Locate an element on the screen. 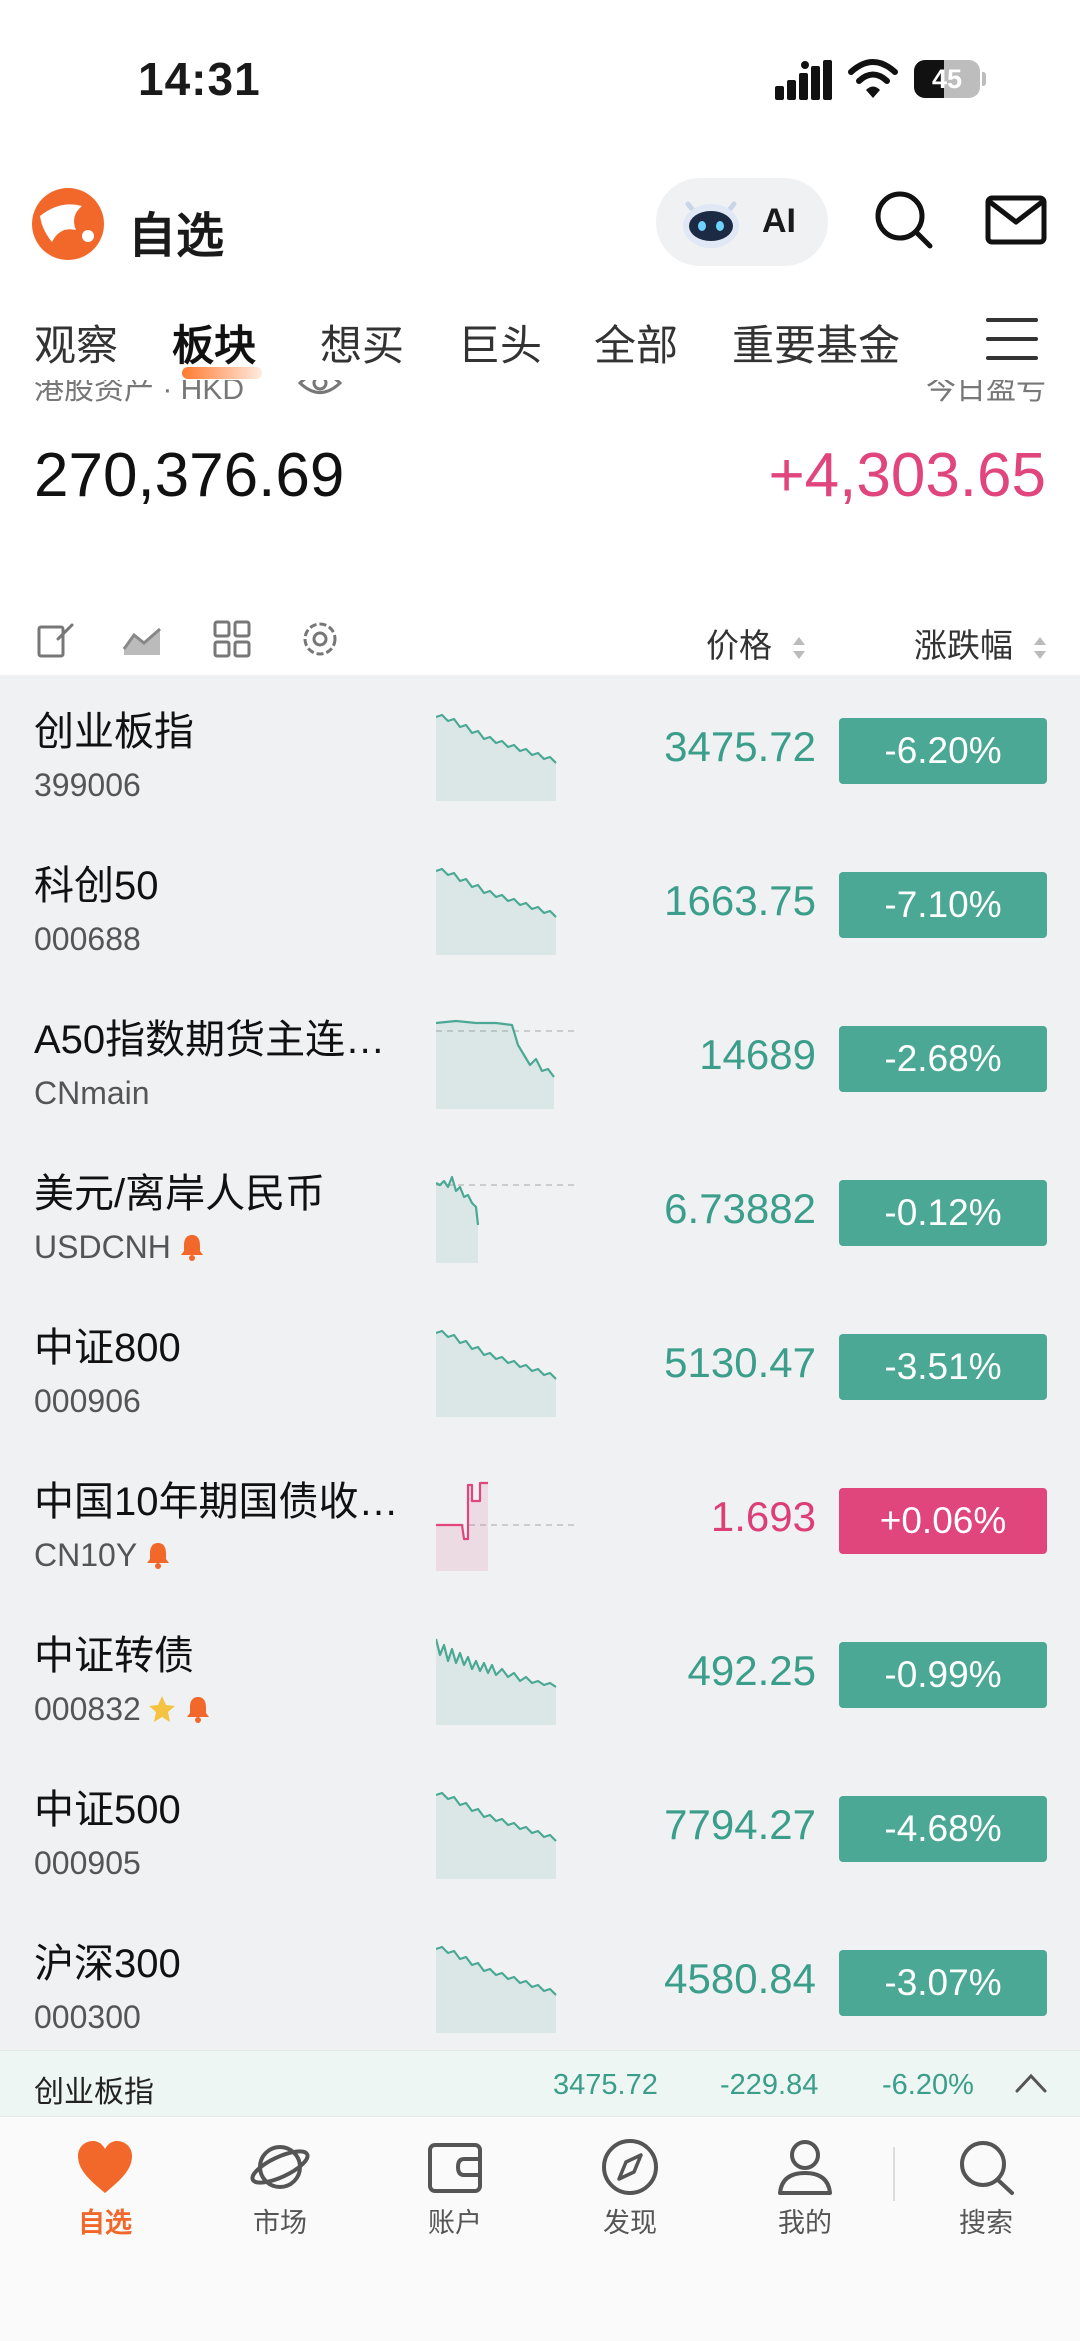  security-name: 美元/离岸人民币 is located at coordinates (180, 1194).